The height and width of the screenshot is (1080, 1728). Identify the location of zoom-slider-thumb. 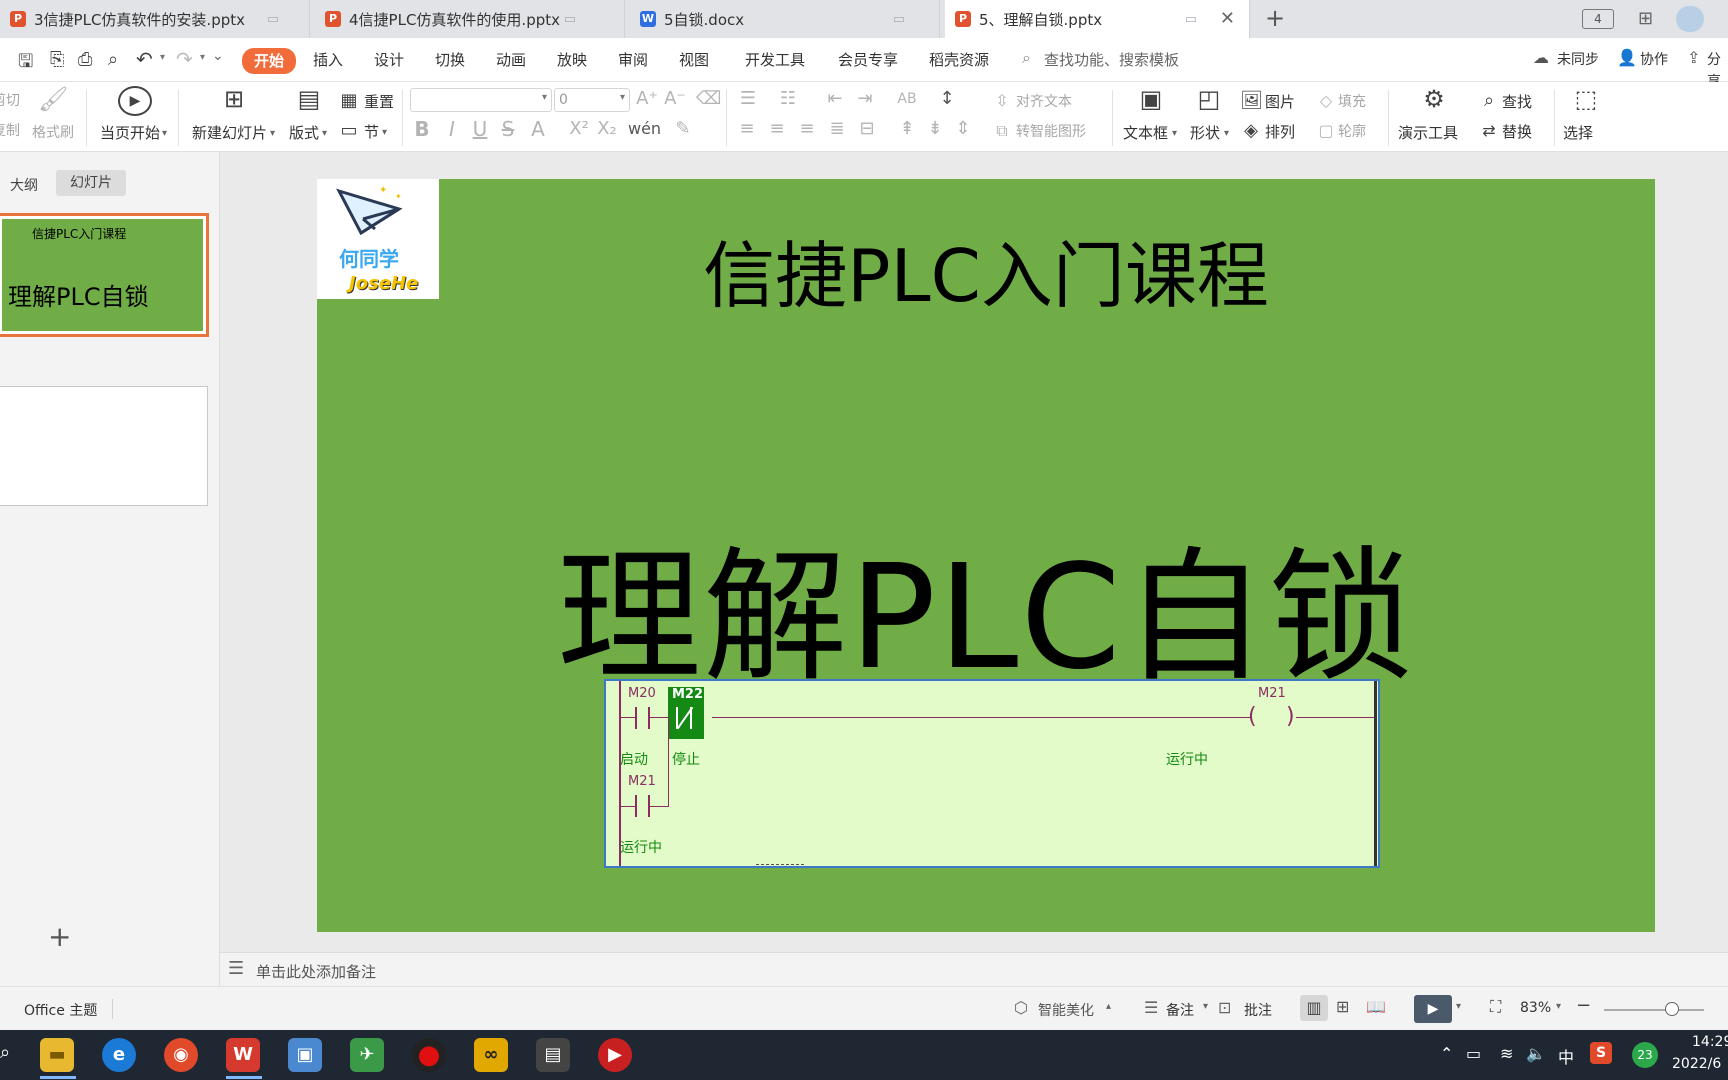
(1672, 1009).